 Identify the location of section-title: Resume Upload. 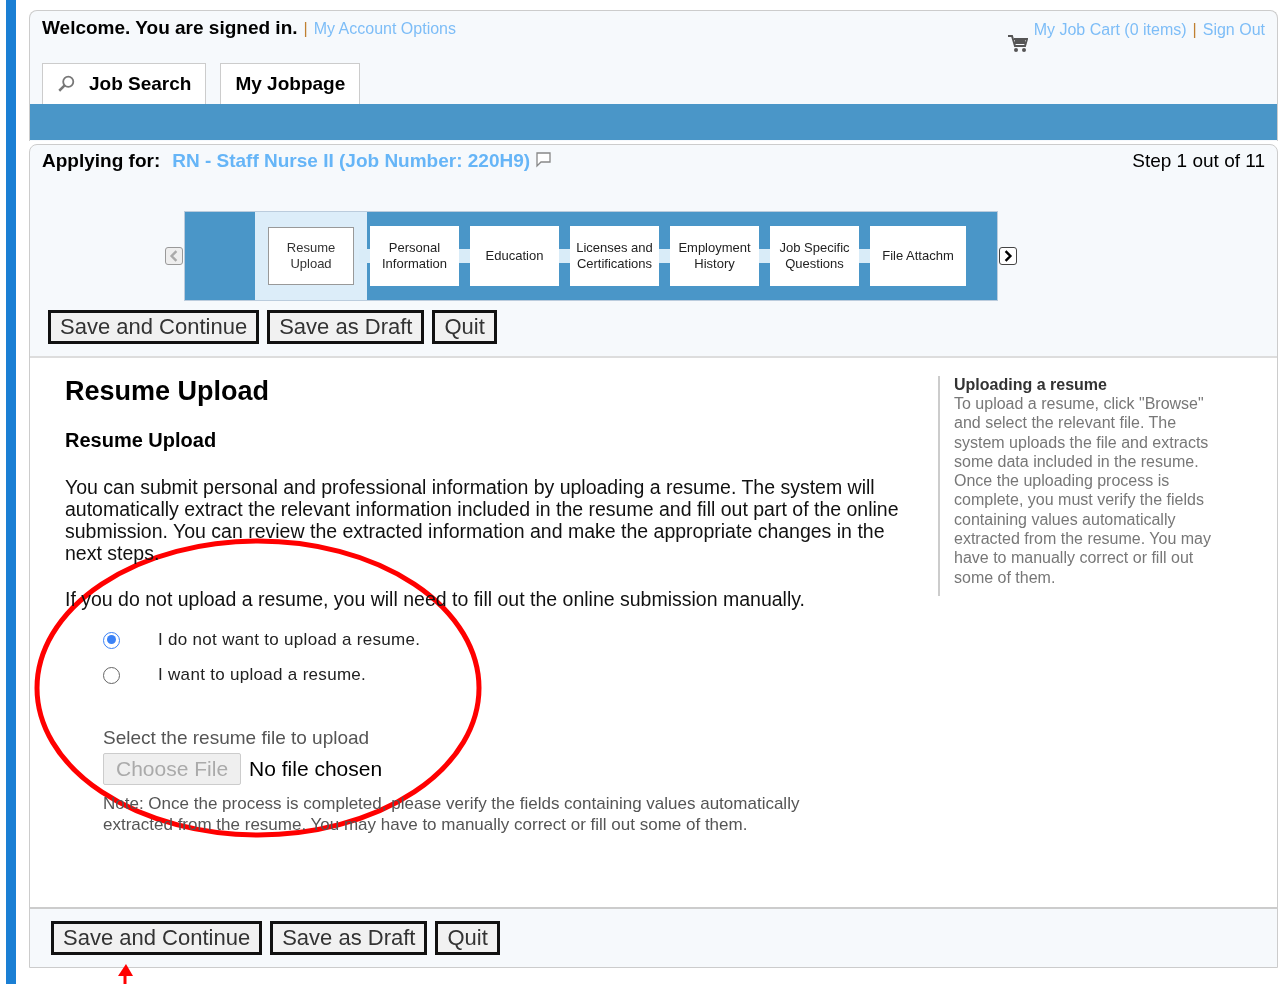
(141, 440).